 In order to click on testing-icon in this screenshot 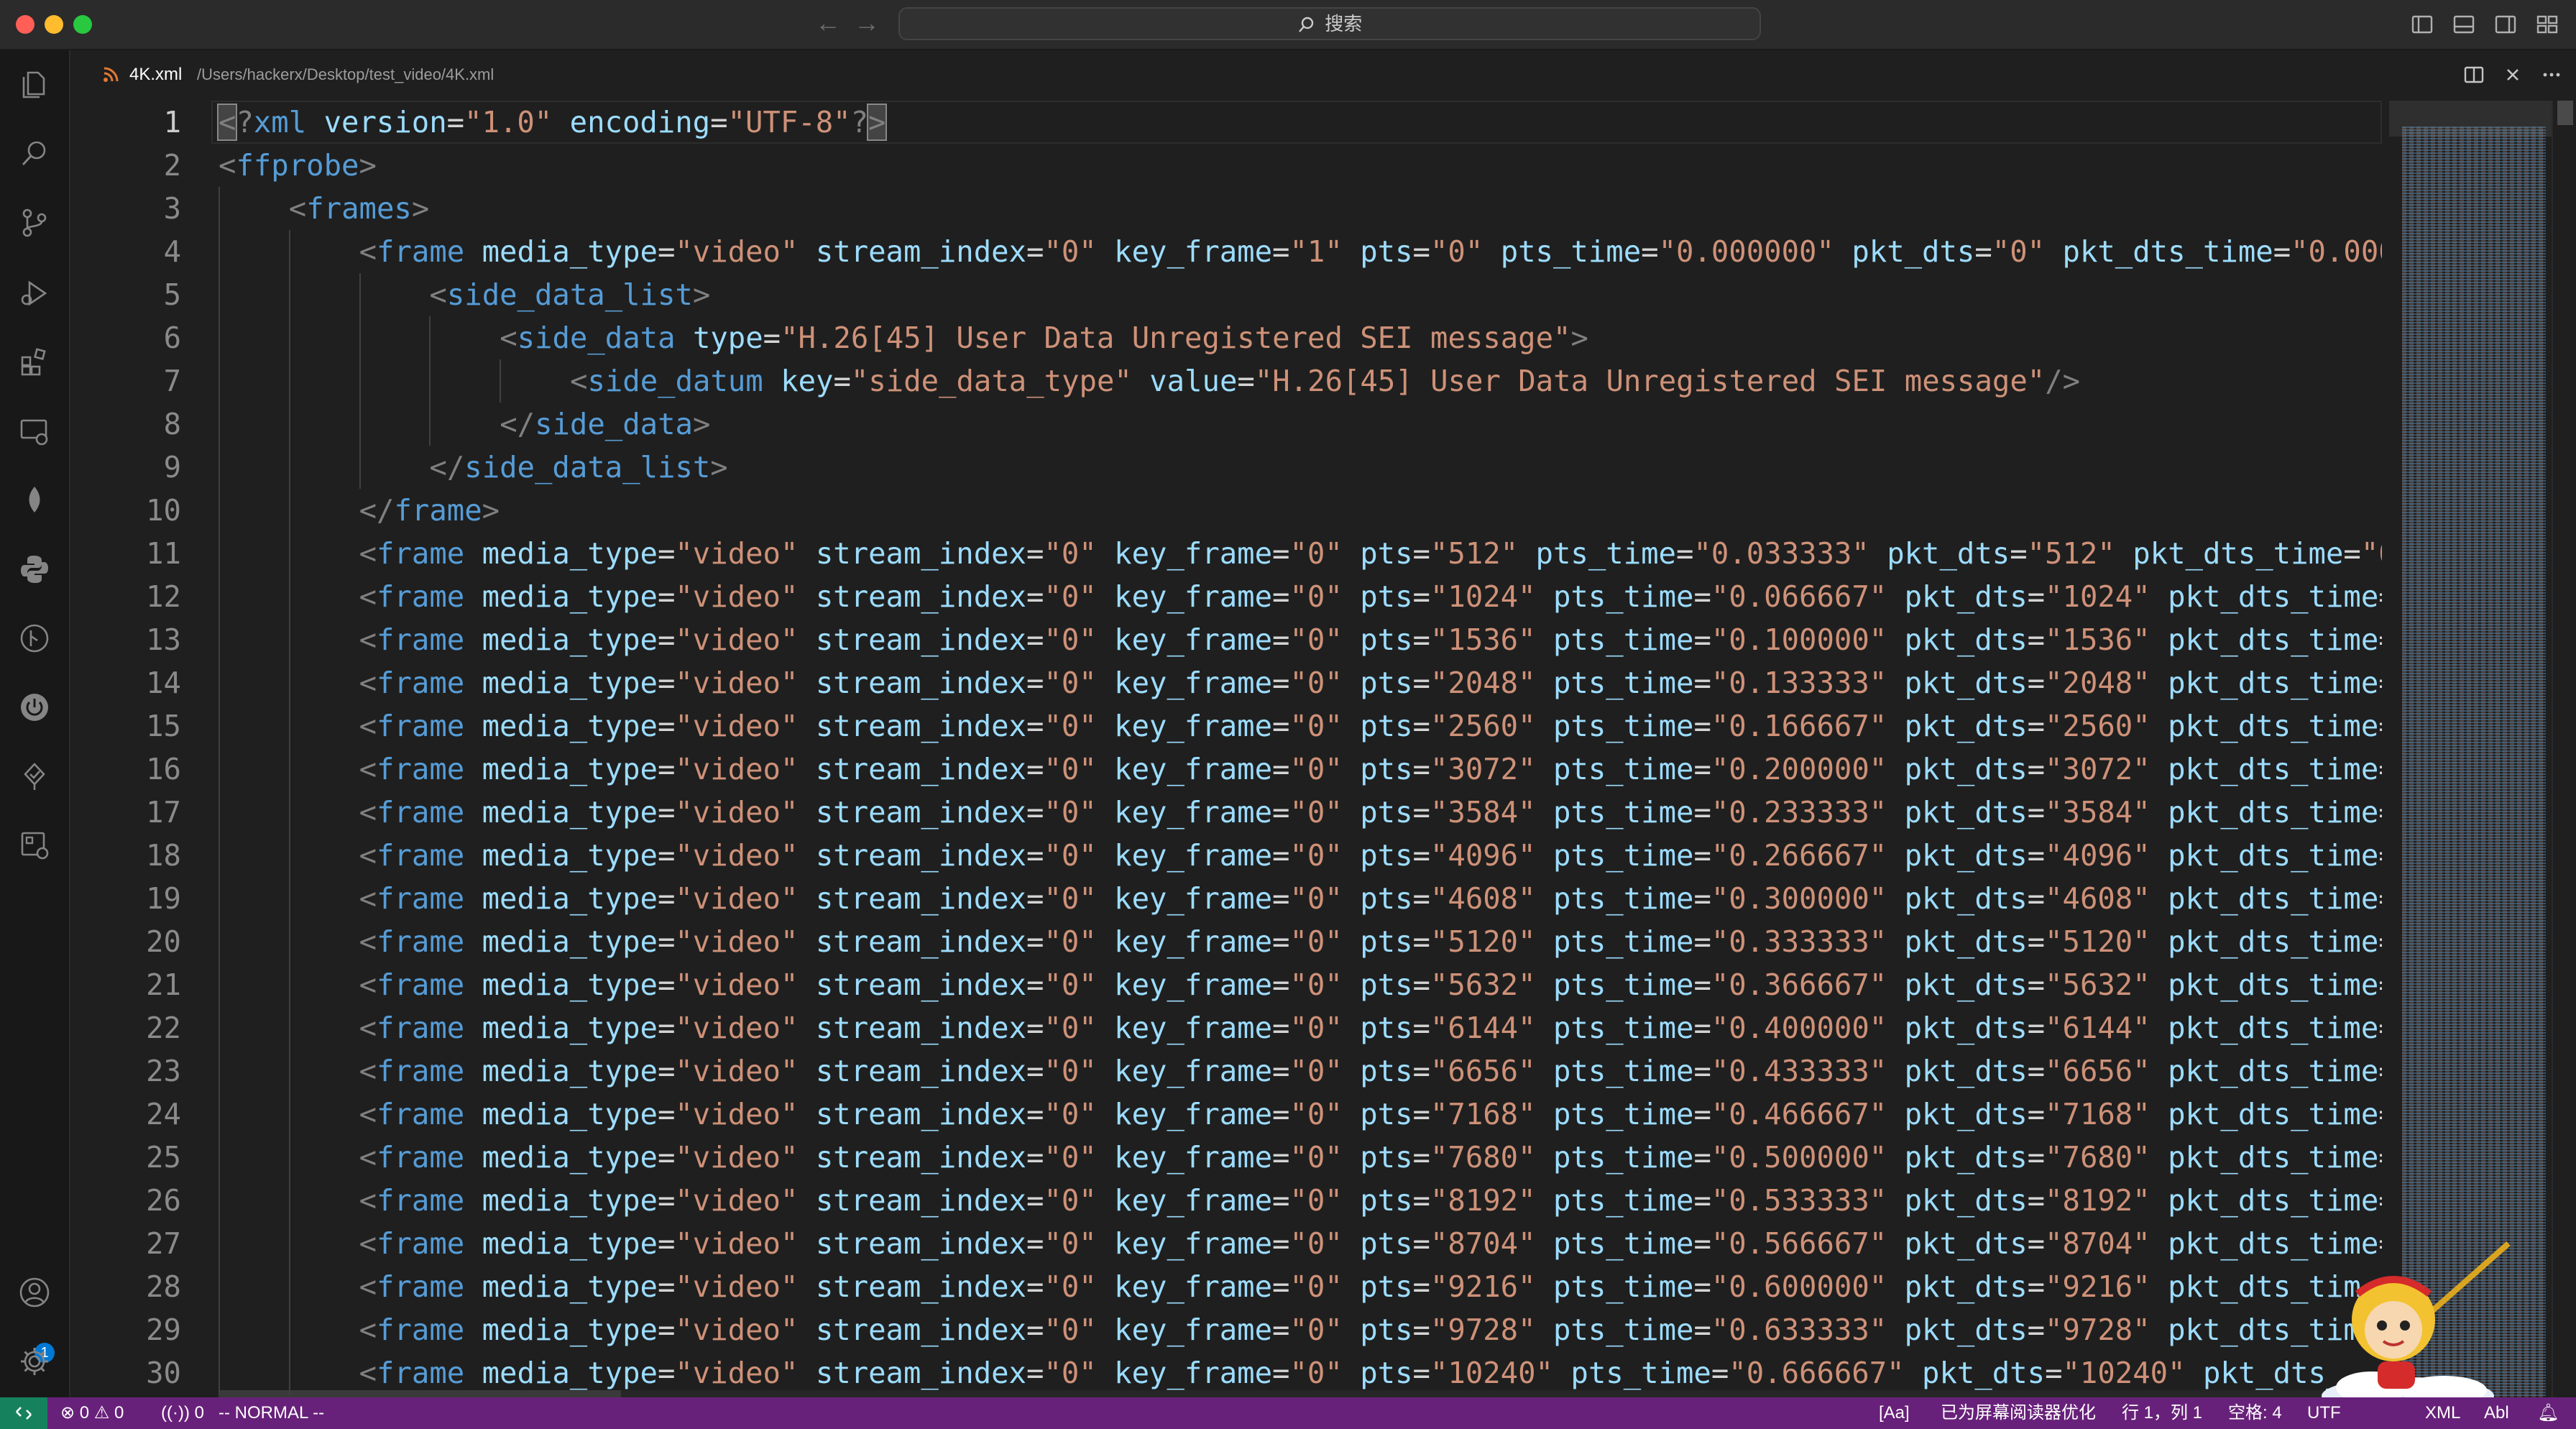, I will do `click(34, 776)`.